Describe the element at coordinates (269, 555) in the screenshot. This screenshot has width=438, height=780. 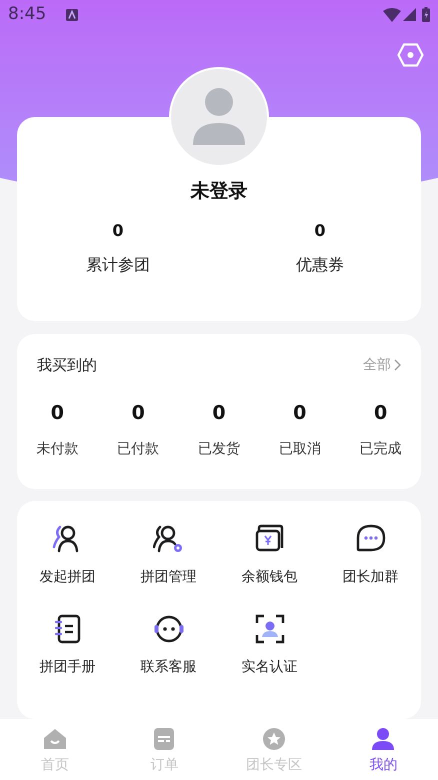
I see `service-item: 余额钱包` at that location.